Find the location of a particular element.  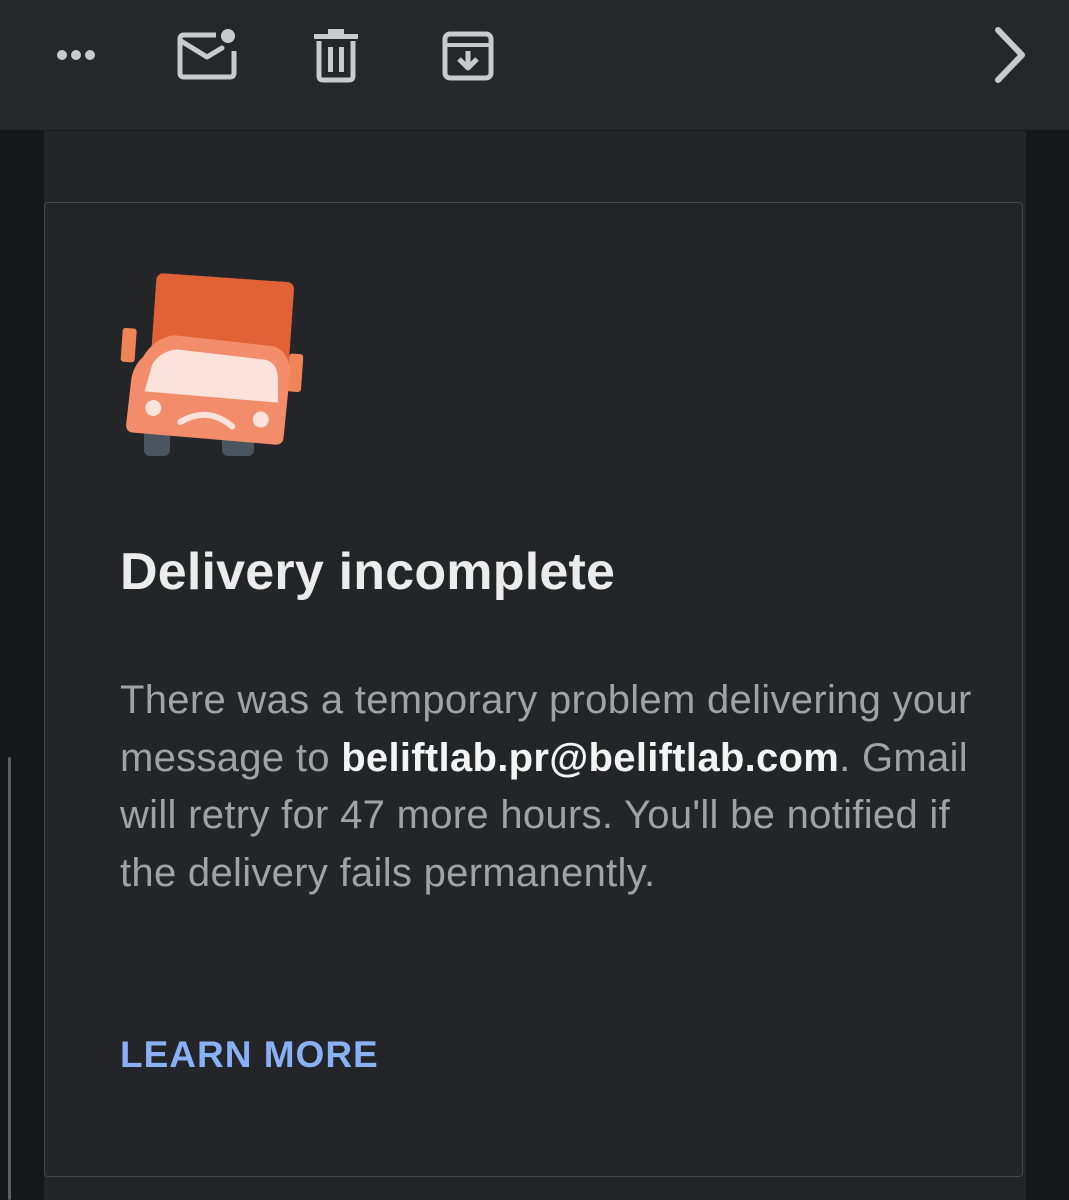

archive-icon is located at coordinates (468, 56).